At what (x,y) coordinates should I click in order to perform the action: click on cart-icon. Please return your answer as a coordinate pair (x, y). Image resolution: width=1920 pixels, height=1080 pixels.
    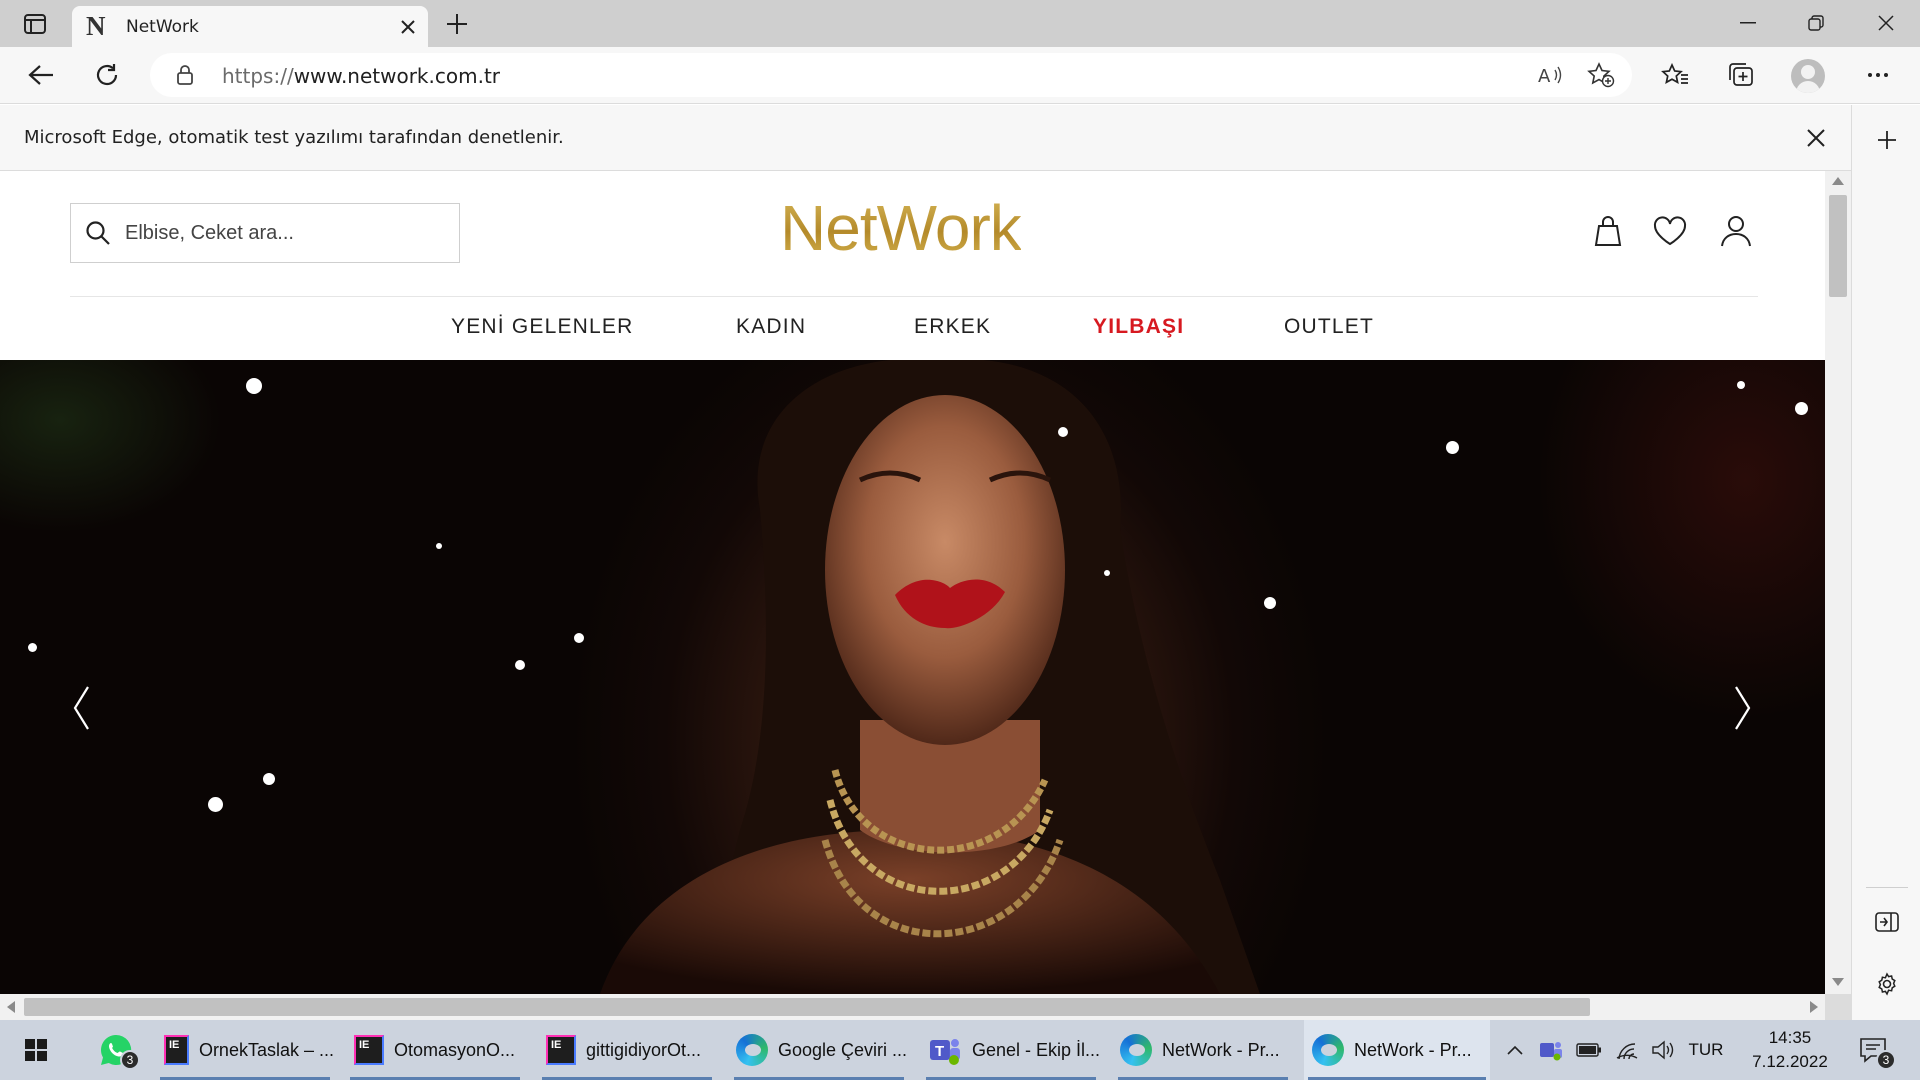
    Looking at the image, I should click on (1608, 231).